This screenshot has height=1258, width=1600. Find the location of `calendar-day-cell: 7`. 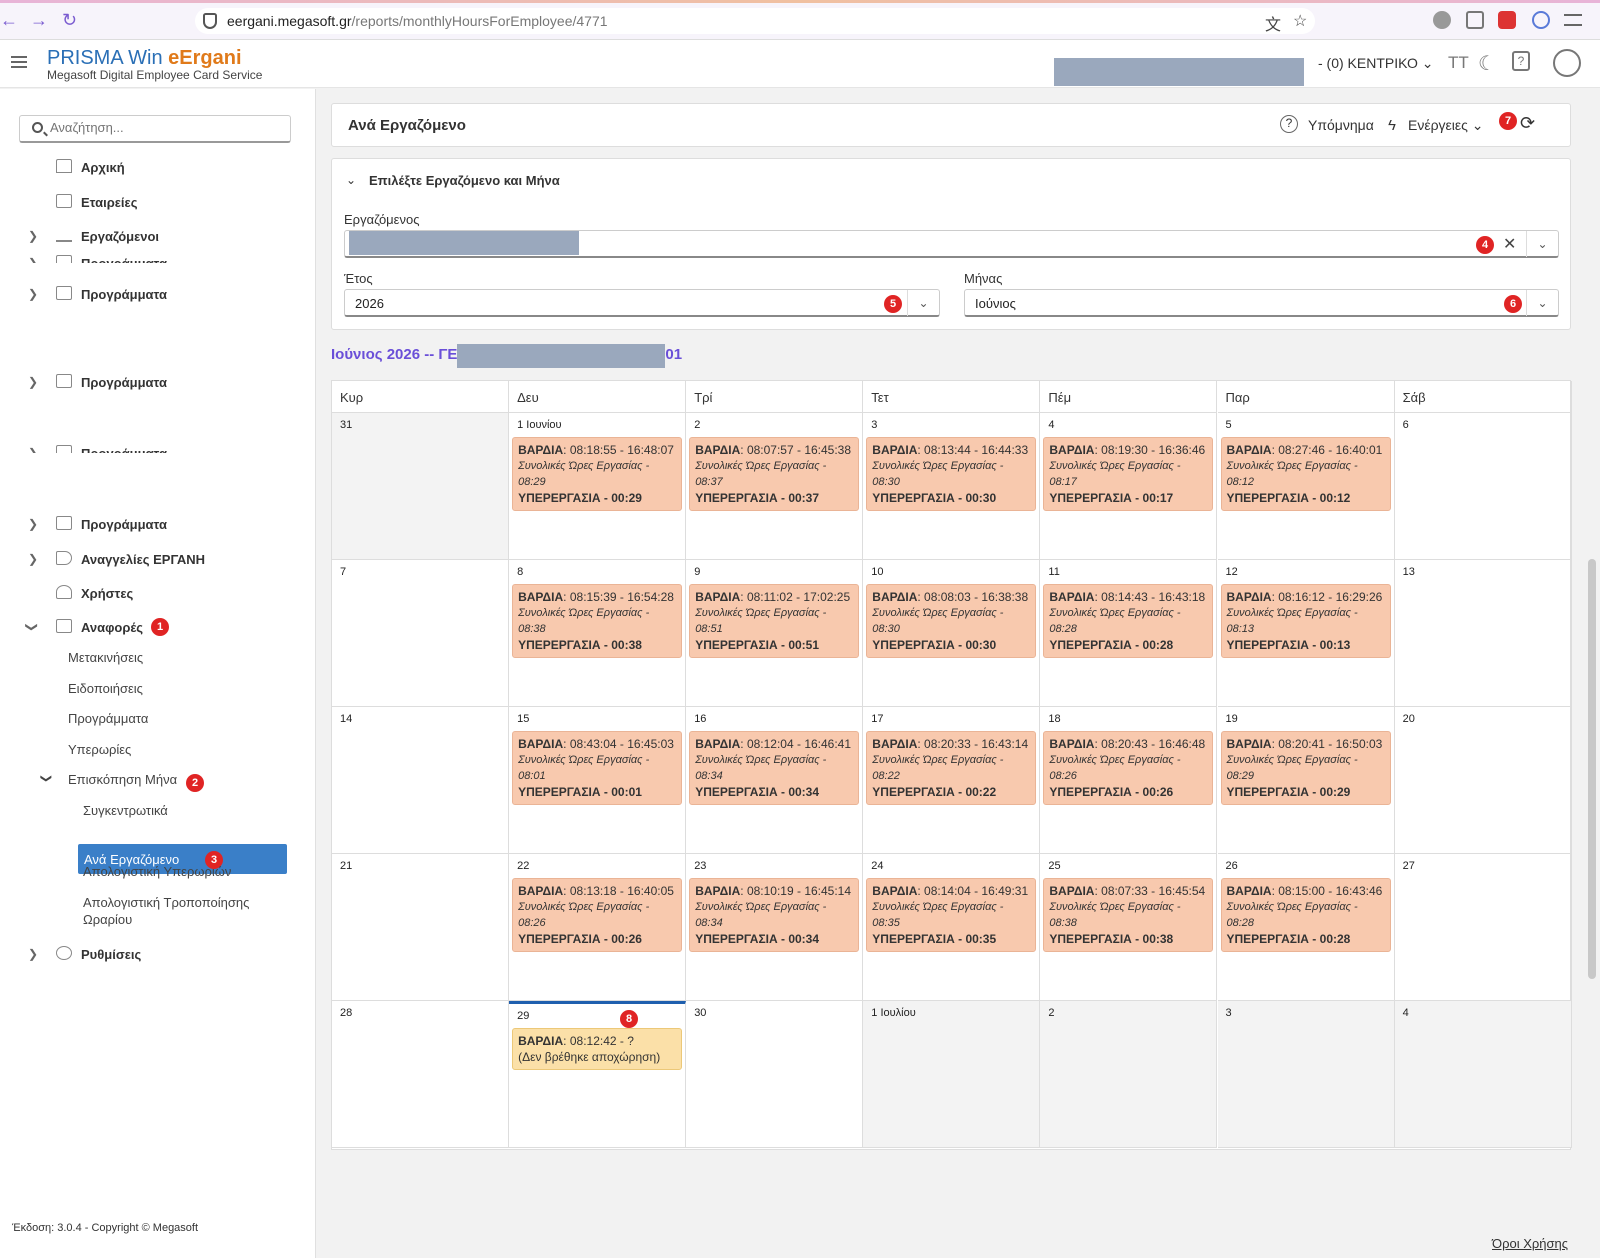

calendar-day-cell: 7 is located at coordinates (421, 633).